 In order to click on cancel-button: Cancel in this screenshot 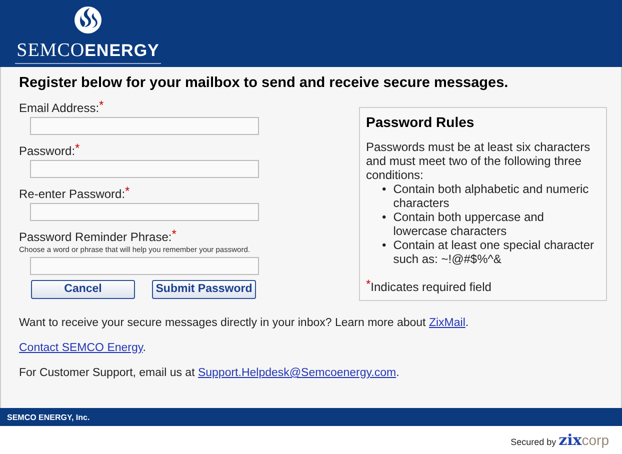, I will do `click(83, 289)`.